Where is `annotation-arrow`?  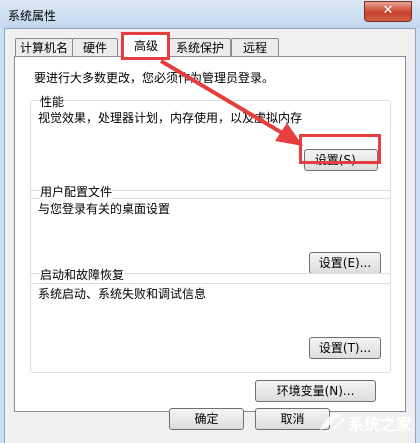 annotation-arrow is located at coordinates (231, 102).